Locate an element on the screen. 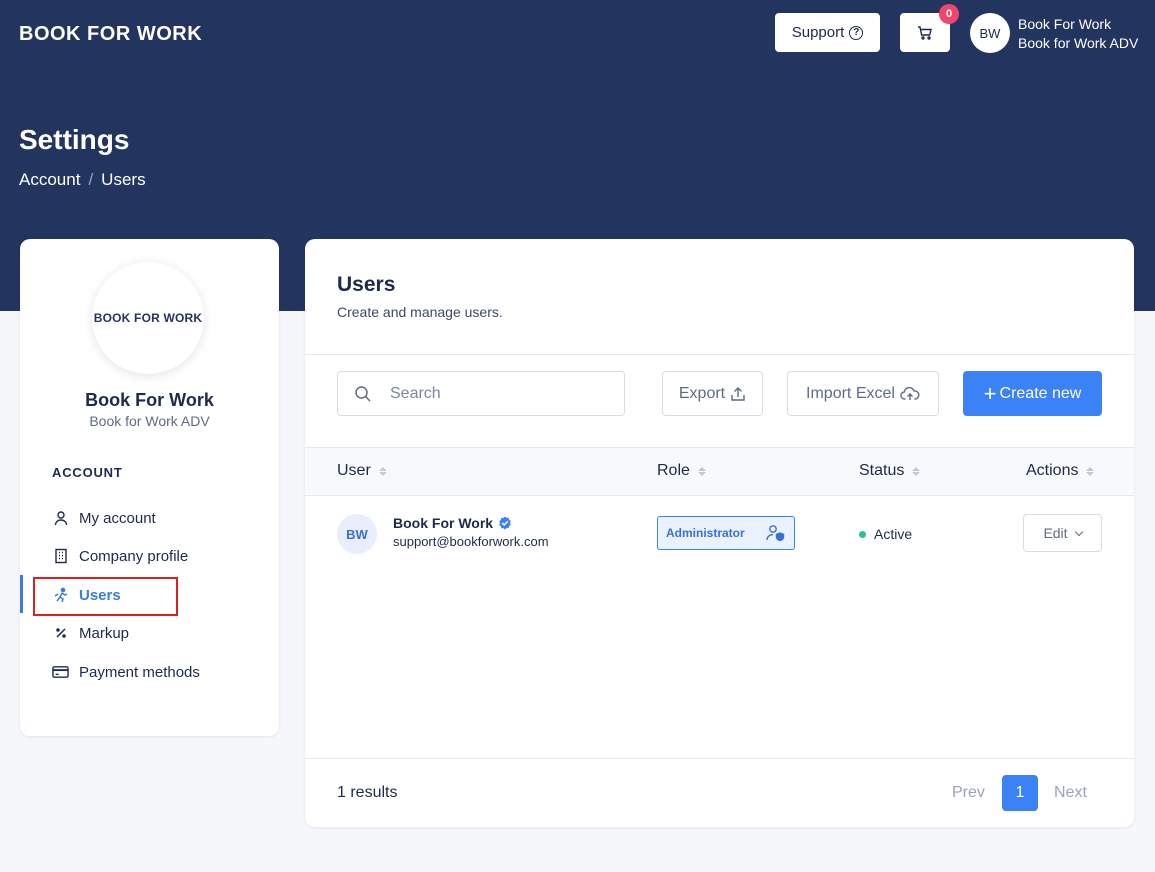 The width and height of the screenshot is (1155, 872). edit-label: Edit is located at coordinates (1055, 533).